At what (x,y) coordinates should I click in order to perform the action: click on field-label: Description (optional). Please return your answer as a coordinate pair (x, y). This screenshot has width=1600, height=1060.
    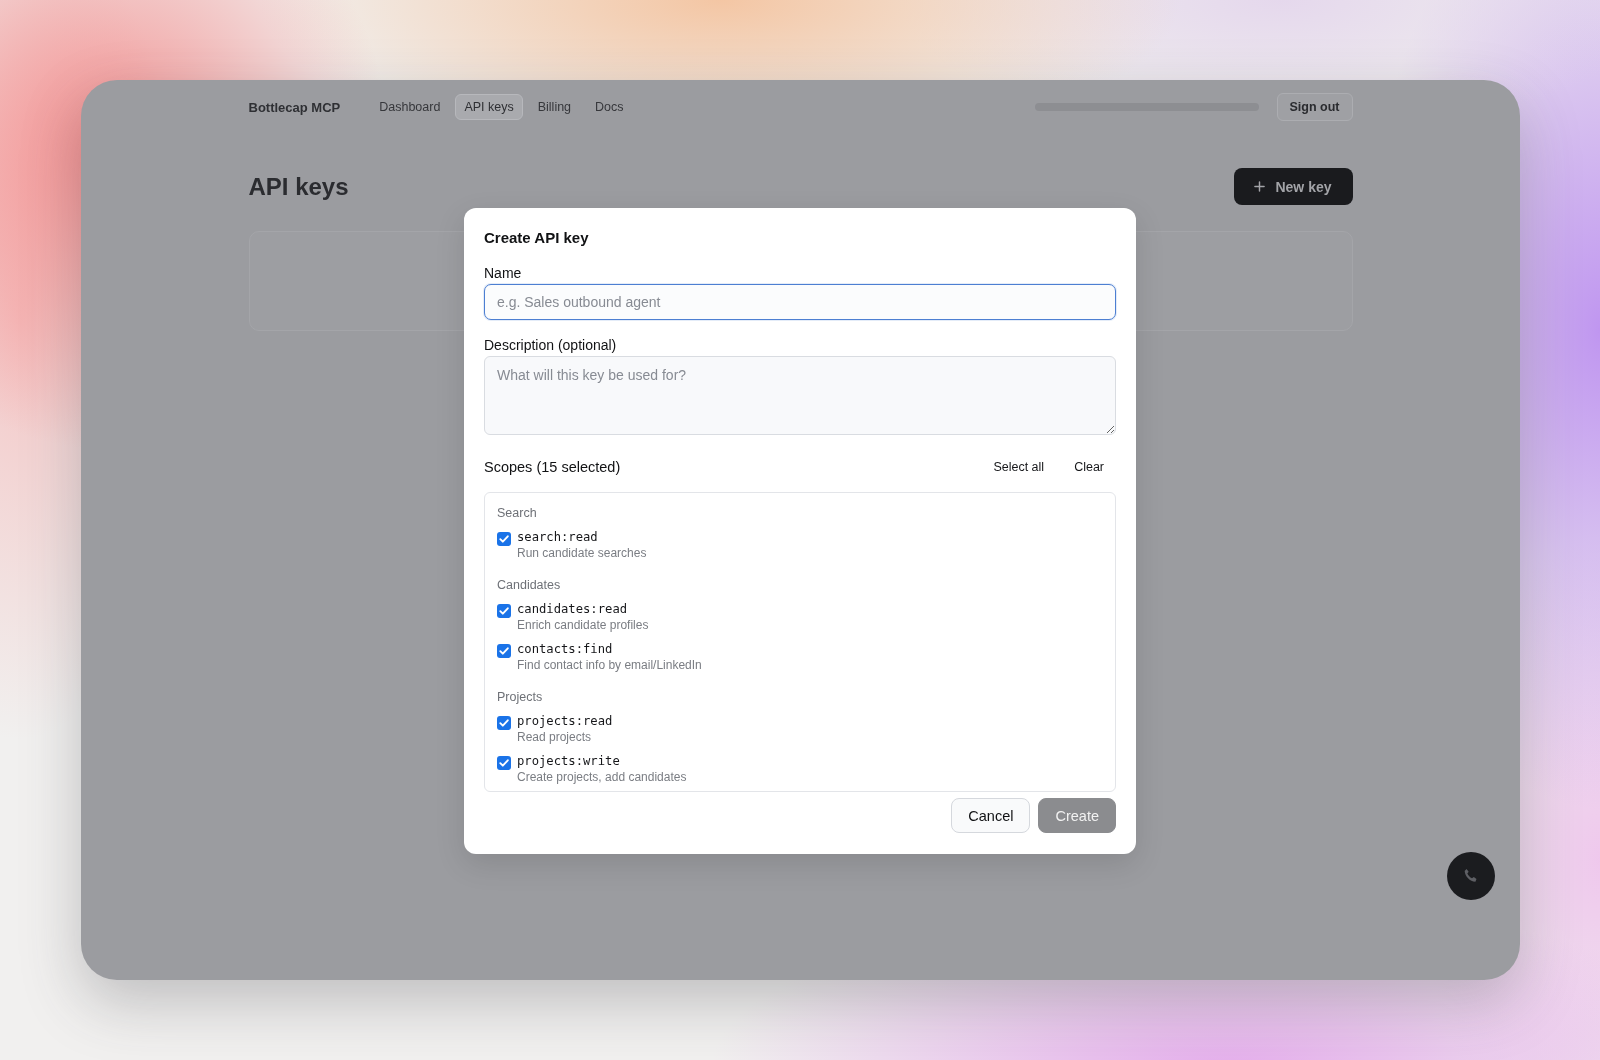
    Looking at the image, I should click on (551, 345).